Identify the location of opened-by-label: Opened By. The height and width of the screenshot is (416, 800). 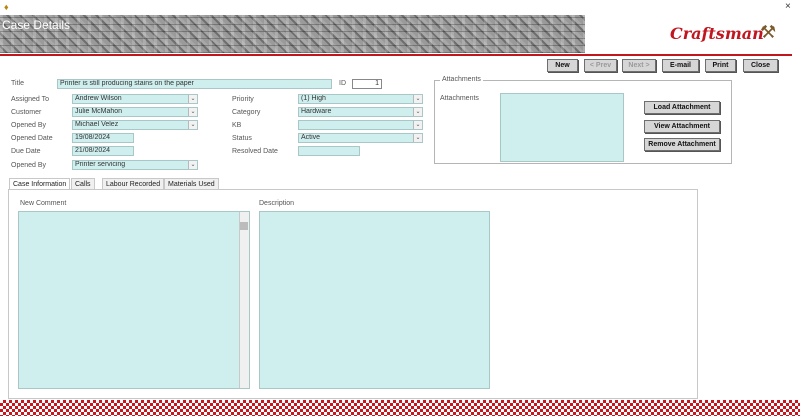
(29, 125).